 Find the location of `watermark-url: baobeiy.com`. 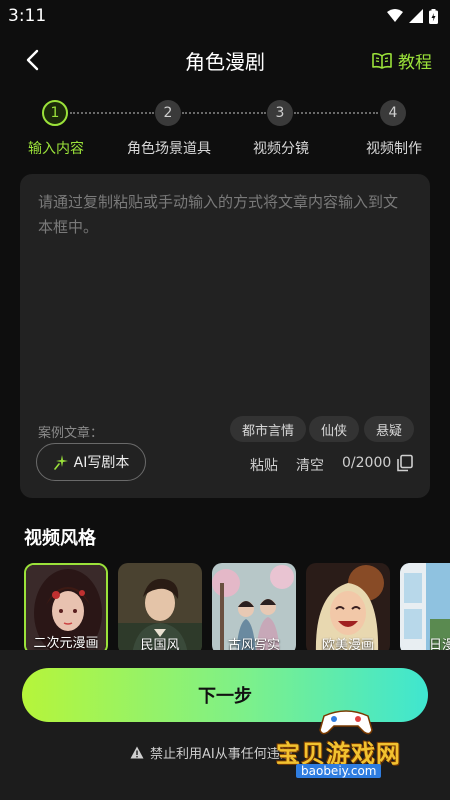

watermark-url: baobeiy.com is located at coordinates (339, 771).